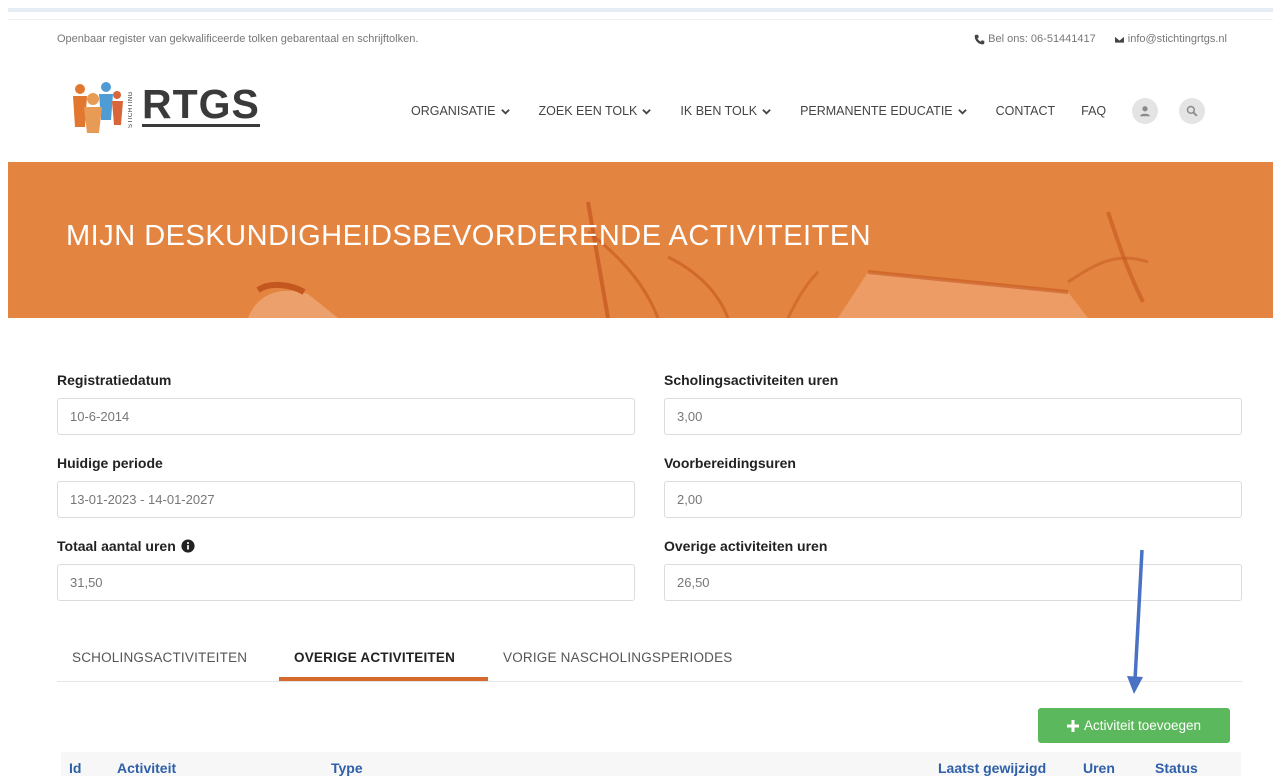 This screenshot has width=1273, height=776. What do you see at coordinates (346, 582) in the screenshot?
I see `totaal-uren-input: 31,50` at bounding box center [346, 582].